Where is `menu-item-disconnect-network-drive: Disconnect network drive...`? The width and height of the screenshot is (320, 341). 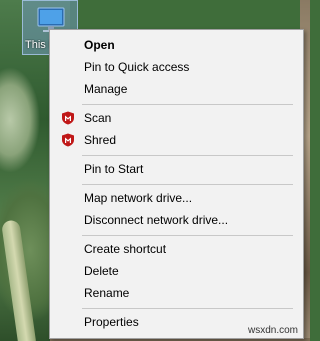 menu-item-disconnect-network-drive: Disconnect network drive... is located at coordinates (176, 220).